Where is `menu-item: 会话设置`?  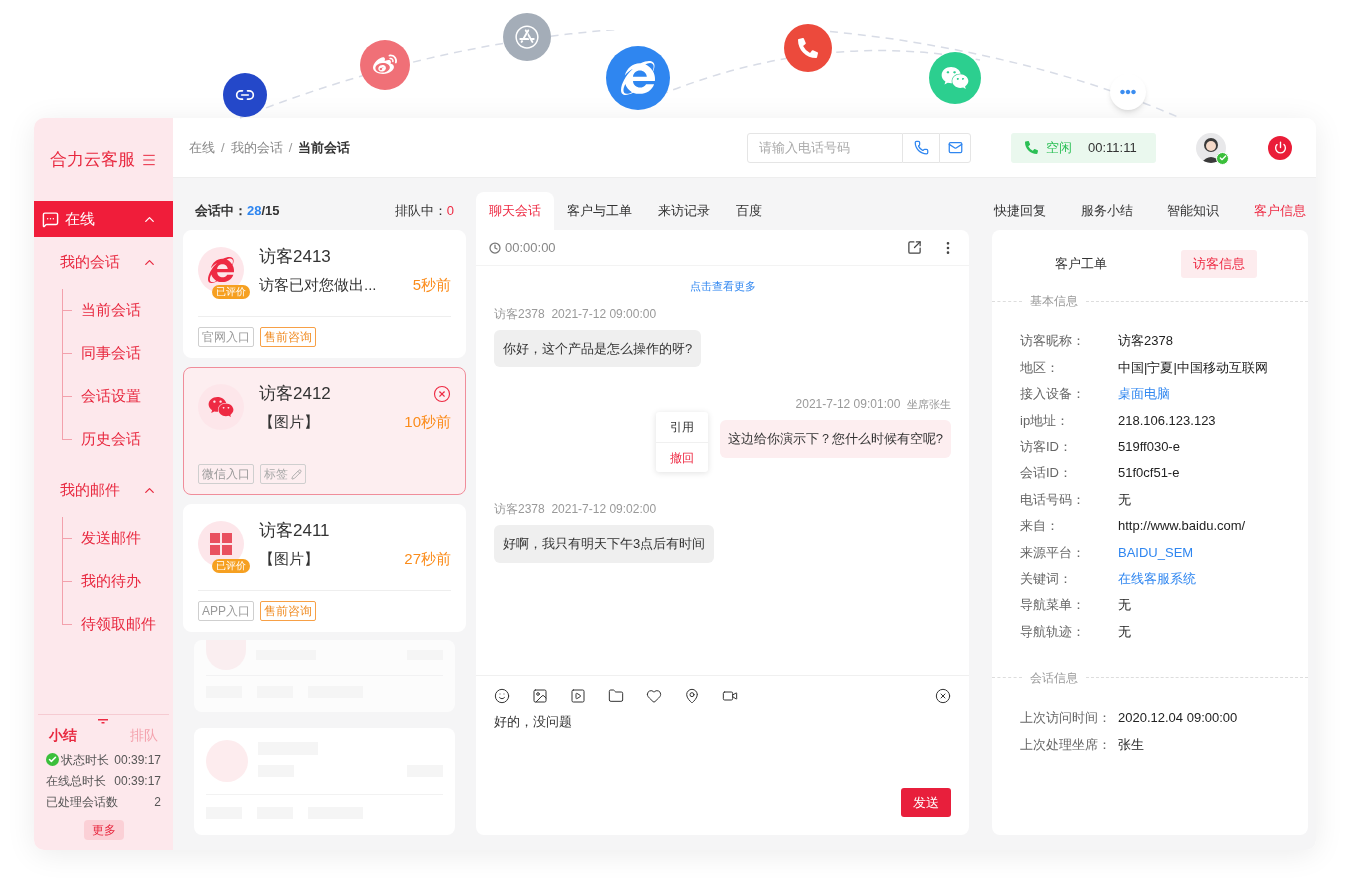 menu-item: 会话设置 is located at coordinates (111, 396).